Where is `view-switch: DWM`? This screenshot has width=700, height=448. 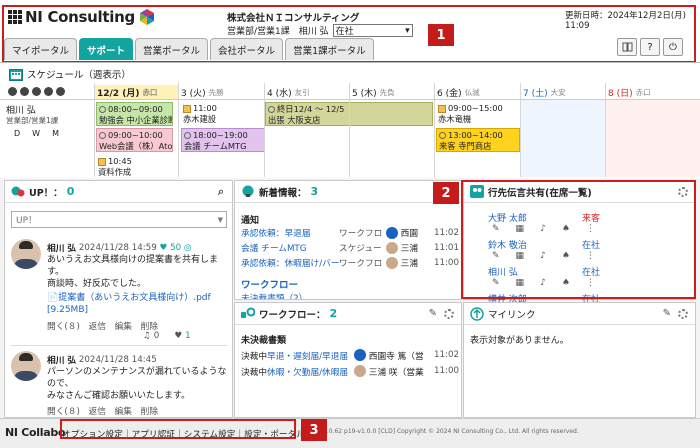
view-switch: DWM is located at coordinates (36, 133).